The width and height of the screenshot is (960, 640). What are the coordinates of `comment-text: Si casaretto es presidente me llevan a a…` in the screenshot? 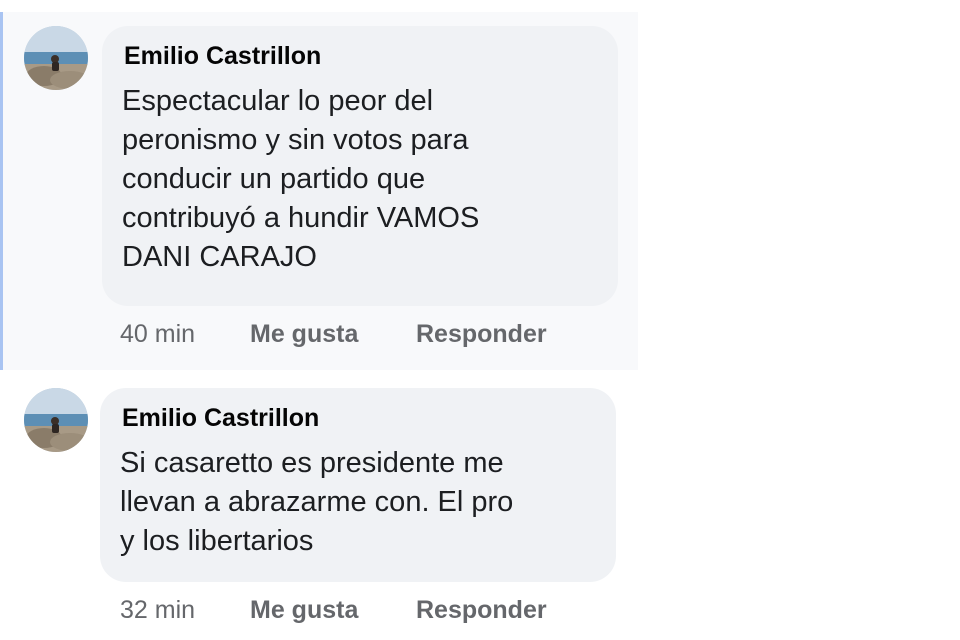 It's located at (317, 502).